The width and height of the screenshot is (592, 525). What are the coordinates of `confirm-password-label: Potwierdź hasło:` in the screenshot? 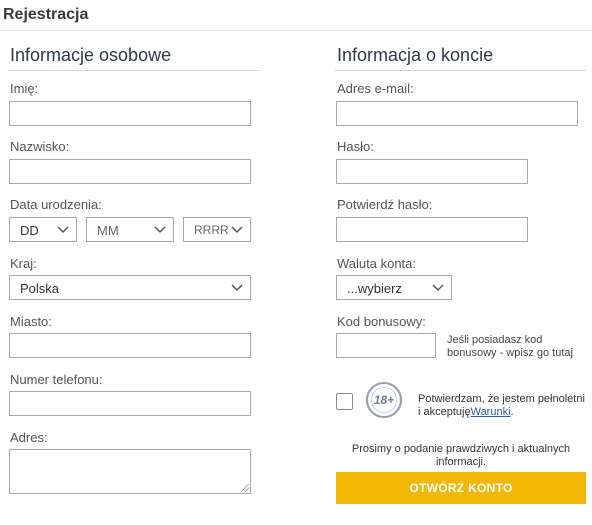 It's located at (385, 204).